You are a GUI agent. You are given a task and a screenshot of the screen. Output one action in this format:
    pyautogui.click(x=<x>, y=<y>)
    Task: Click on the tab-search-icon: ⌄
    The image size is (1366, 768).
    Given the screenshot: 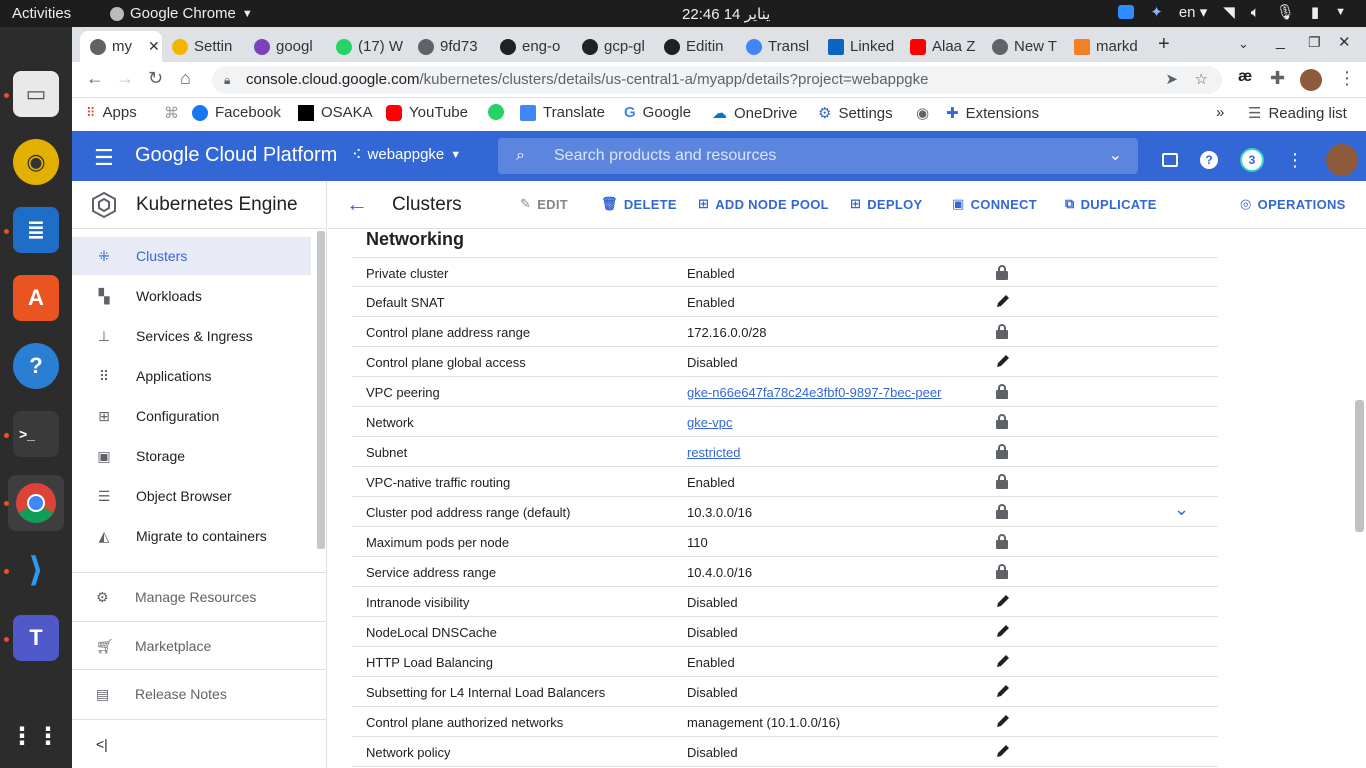 What is the action you would take?
    pyautogui.click(x=1243, y=44)
    